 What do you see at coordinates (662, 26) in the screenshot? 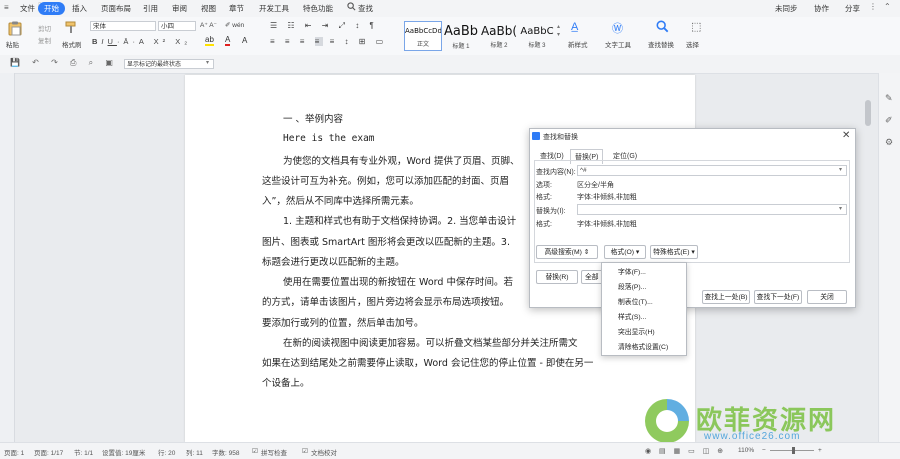
I see `find-replace-icon` at bounding box center [662, 26].